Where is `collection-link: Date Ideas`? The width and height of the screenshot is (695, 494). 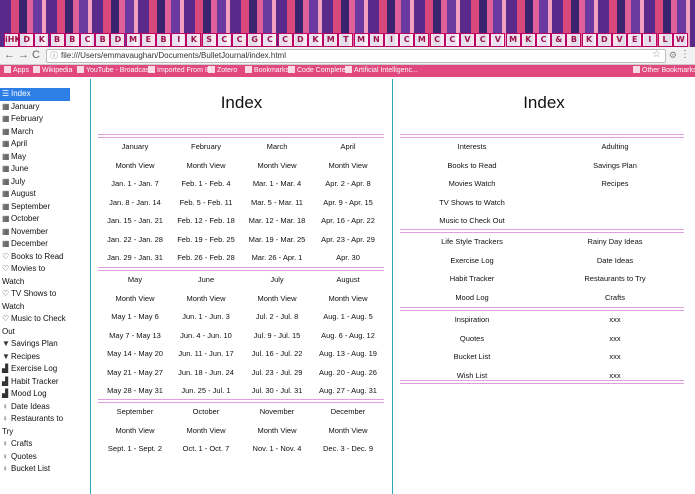 collection-link: Date Ideas is located at coordinates (615, 260).